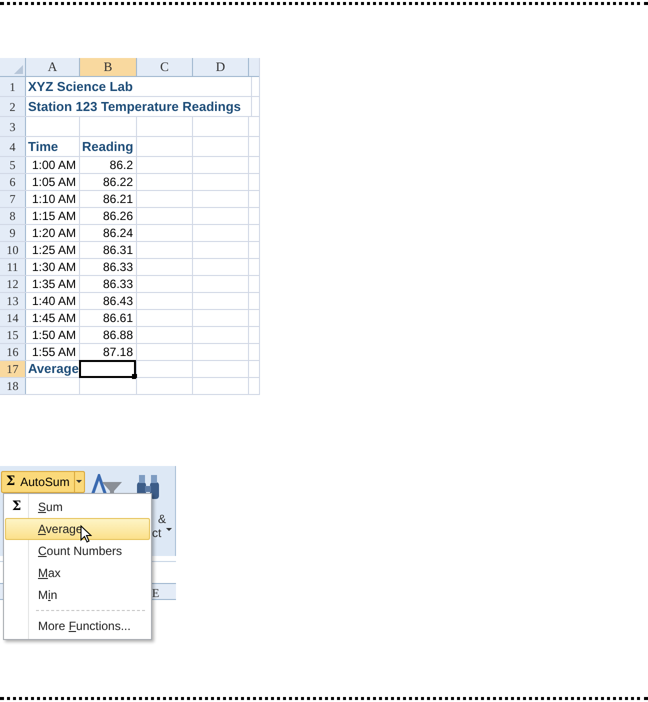 Image resolution: width=648 pixels, height=702 pixels. I want to click on row-header: 1, so click(13, 86).